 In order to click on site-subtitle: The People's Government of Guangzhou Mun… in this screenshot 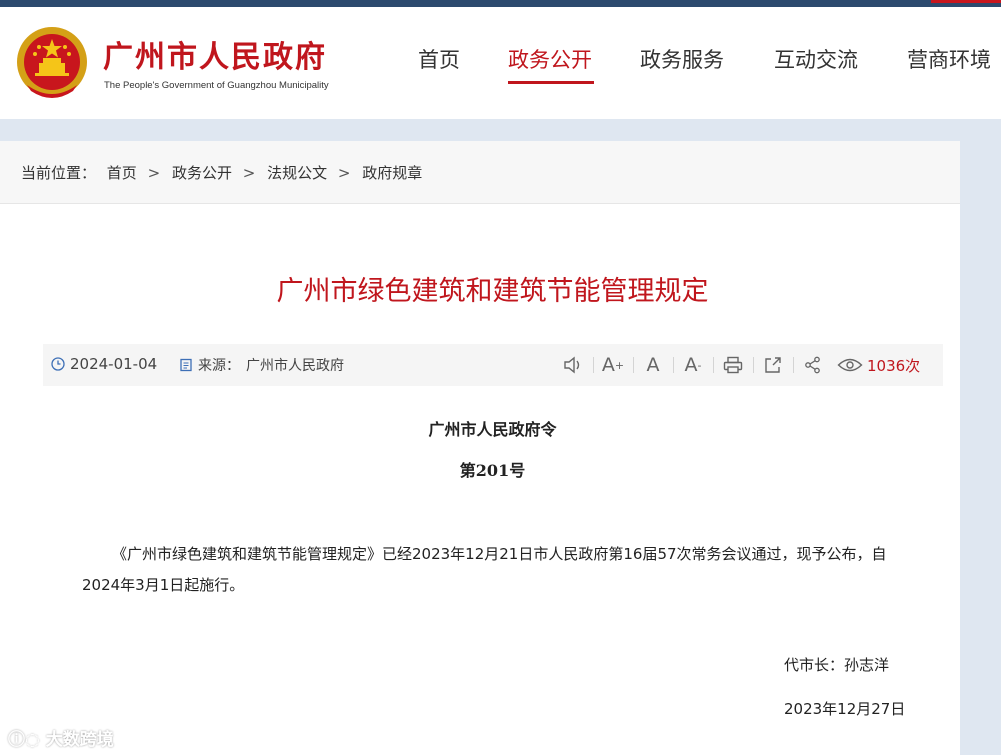, I will do `click(216, 85)`.